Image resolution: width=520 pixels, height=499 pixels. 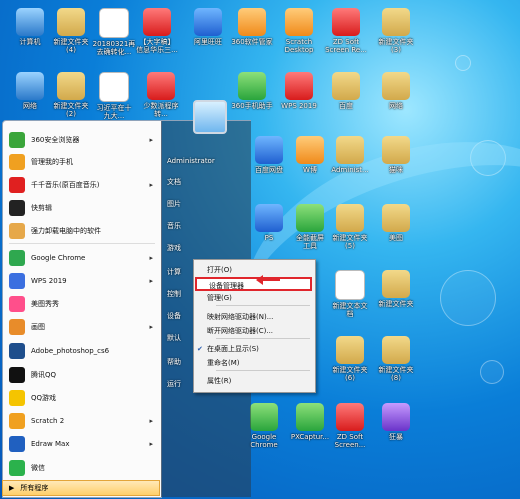 What do you see at coordinates (264, 441) in the screenshot?
I see `desktop-icon-label: Google Chrome` at bounding box center [264, 441].